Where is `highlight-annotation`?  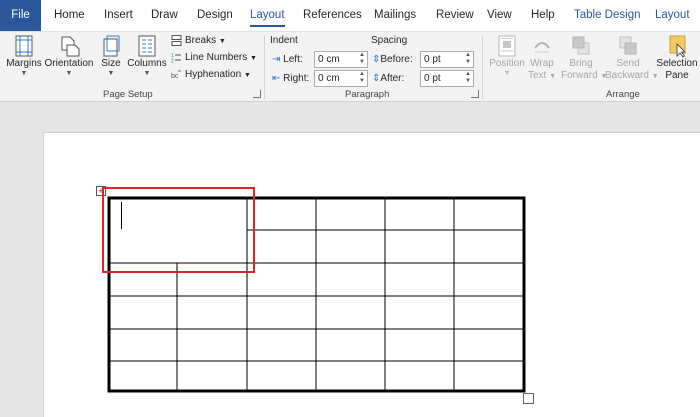
highlight-annotation is located at coordinates (178, 230).